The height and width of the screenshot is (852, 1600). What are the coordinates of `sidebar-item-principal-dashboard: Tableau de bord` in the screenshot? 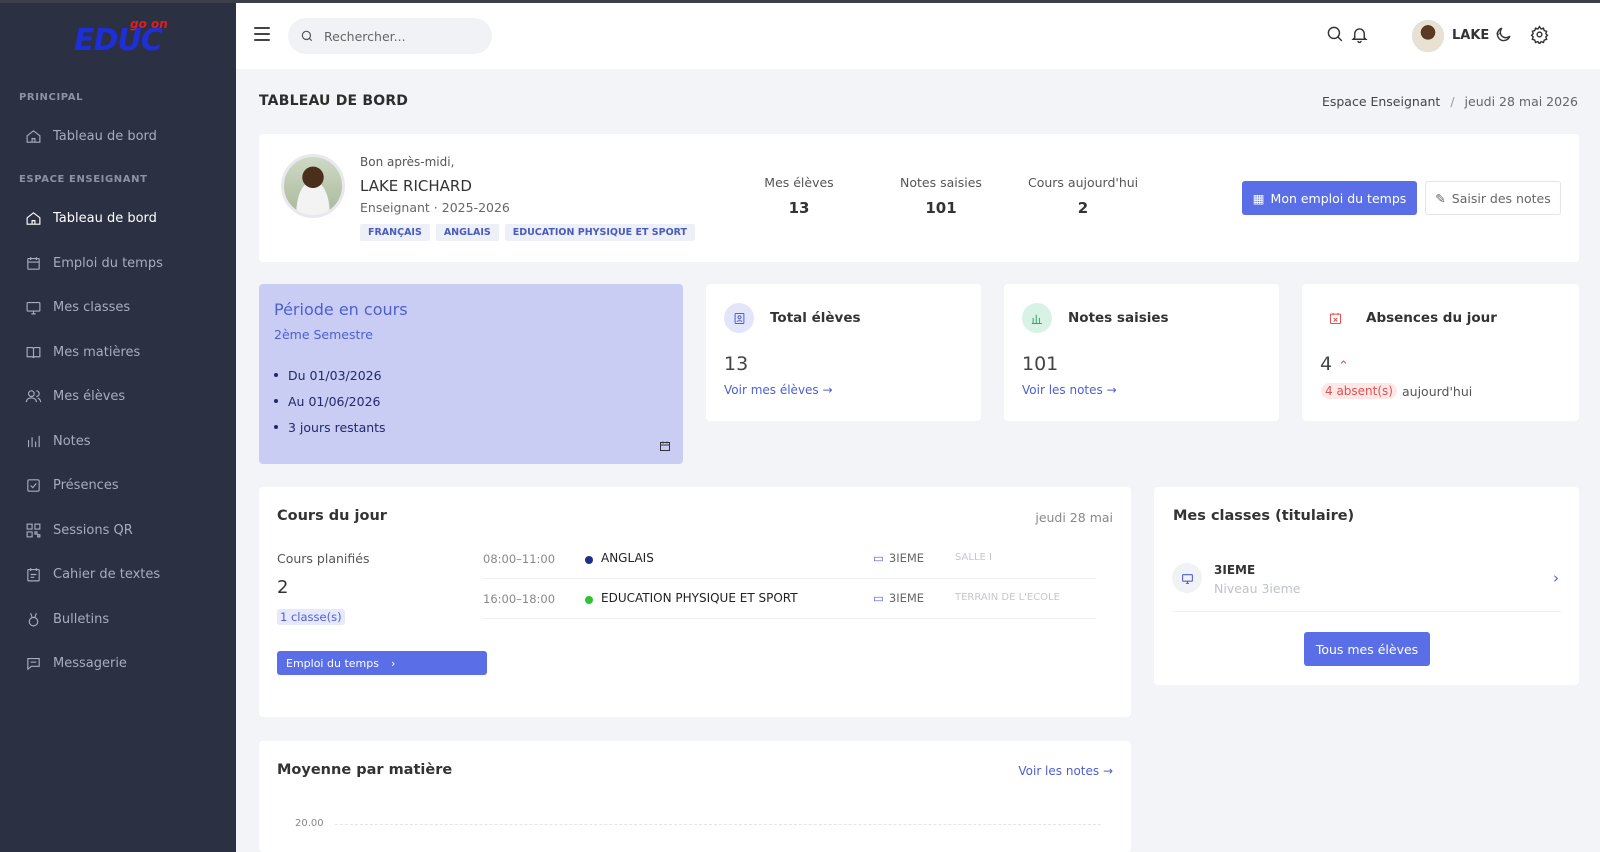 It's located at (118, 136).